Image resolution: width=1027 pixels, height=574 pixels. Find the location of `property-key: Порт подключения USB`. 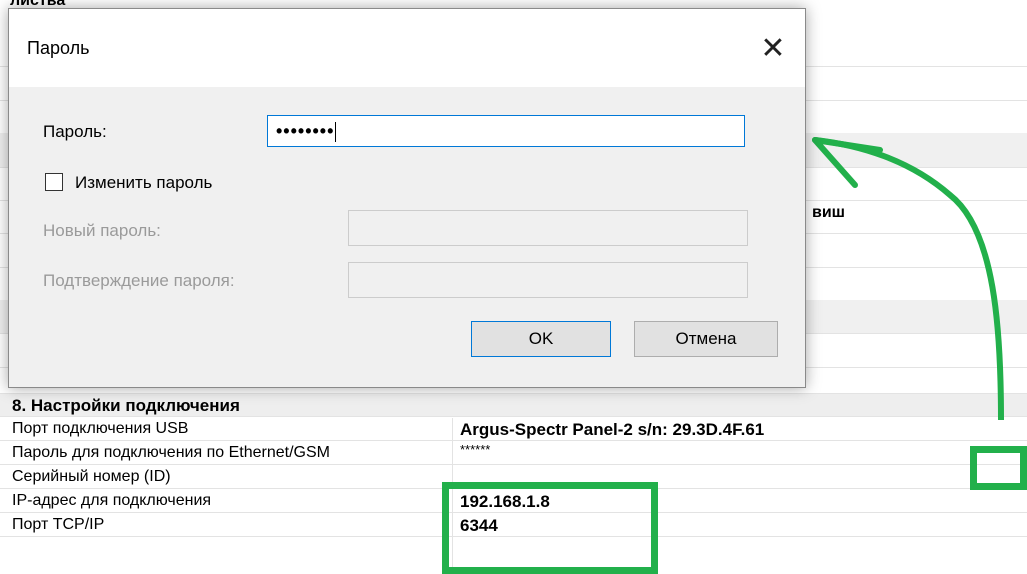

property-key: Порт подключения USB is located at coordinates (100, 428).